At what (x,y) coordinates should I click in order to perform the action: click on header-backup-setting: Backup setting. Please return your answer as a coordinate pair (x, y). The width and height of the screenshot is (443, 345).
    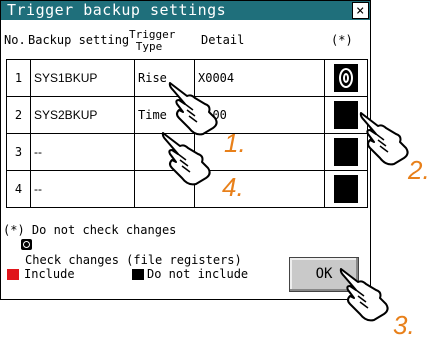
    Looking at the image, I should click on (79, 40).